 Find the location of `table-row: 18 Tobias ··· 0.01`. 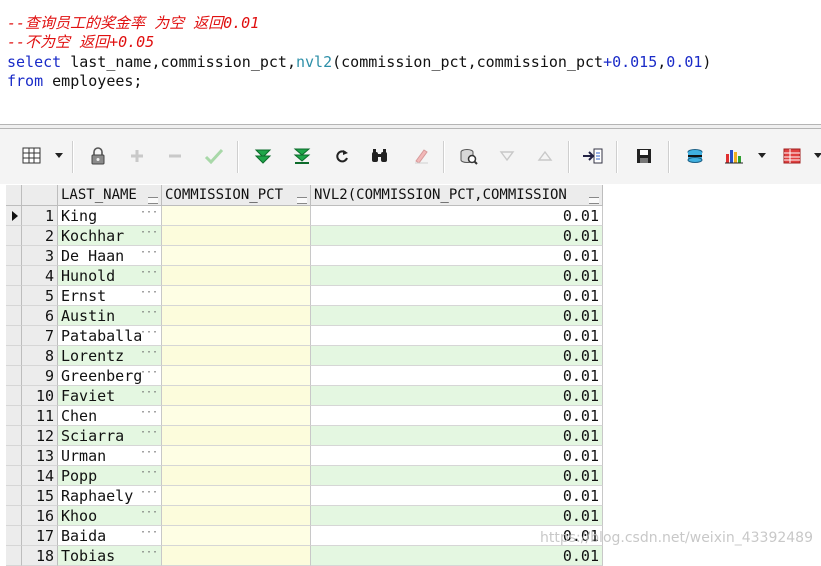

table-row: 18 Tobias ··· 0.01 is located at coordinates (304, 556).